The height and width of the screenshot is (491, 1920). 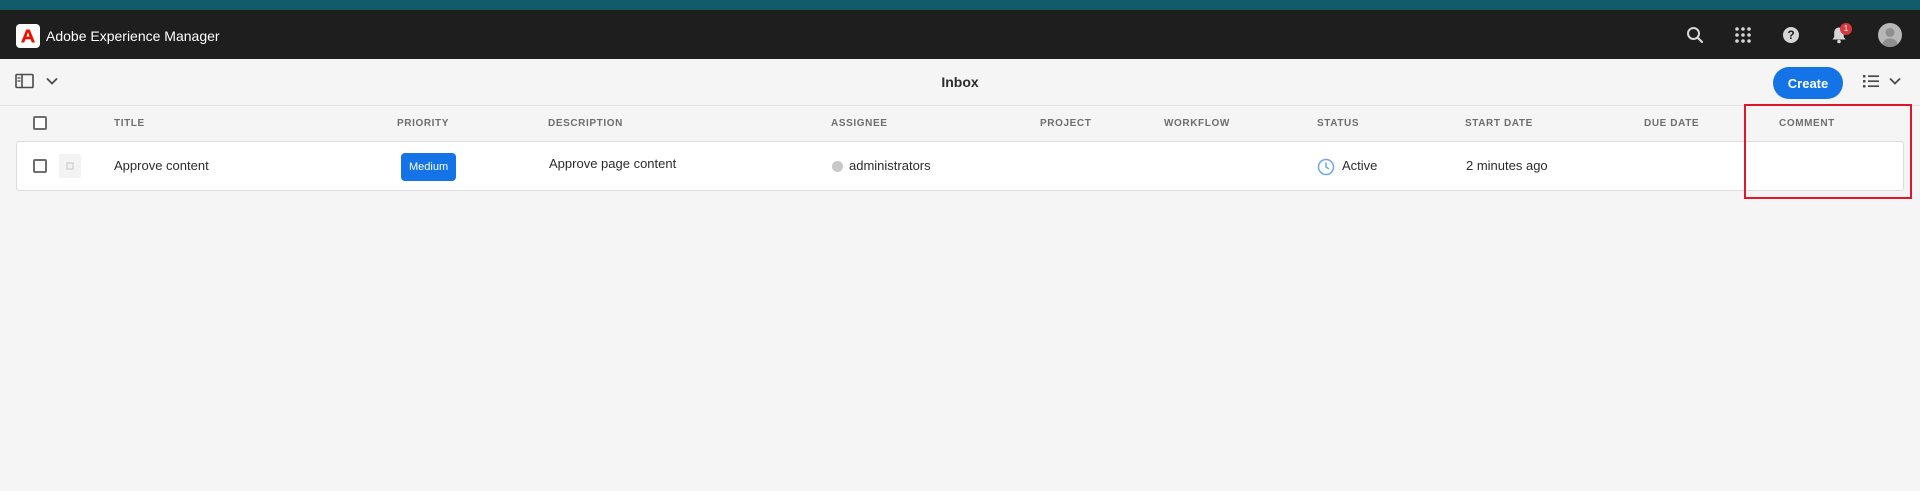 What do you see at coordinates (1807, 123) in the screenshot?
I see `column-header-comment: COMMENT` at bounding box center [1807, 123].